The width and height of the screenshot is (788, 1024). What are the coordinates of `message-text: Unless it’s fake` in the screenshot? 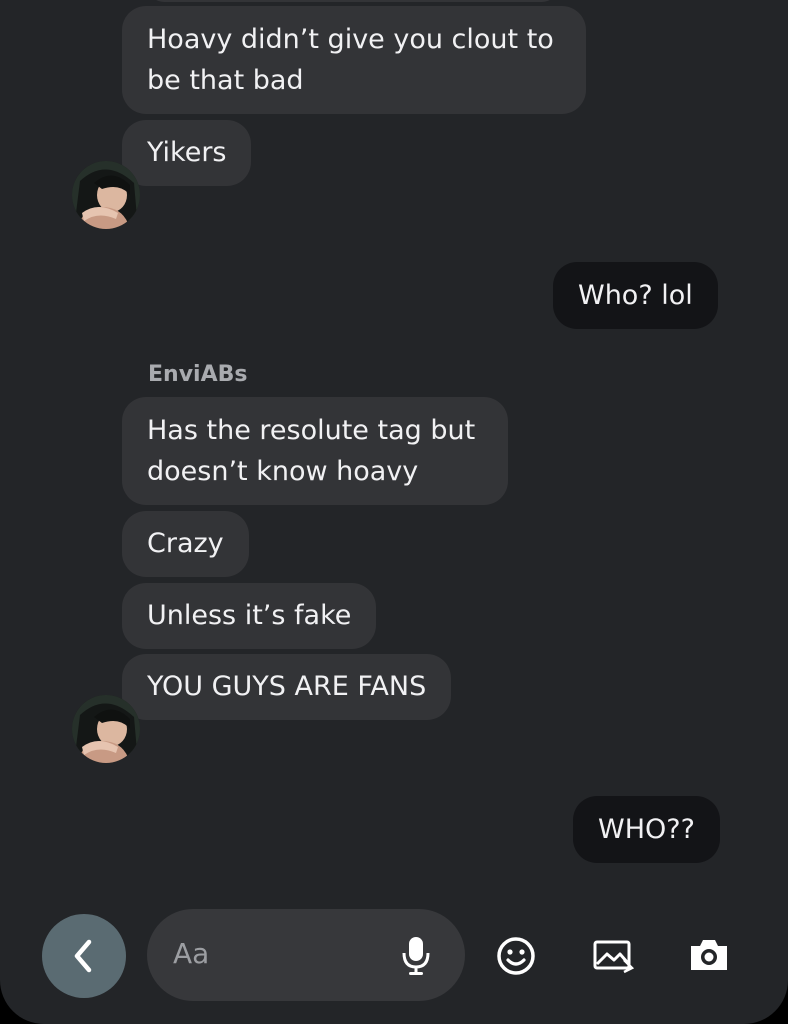 It's located at (249, 615).